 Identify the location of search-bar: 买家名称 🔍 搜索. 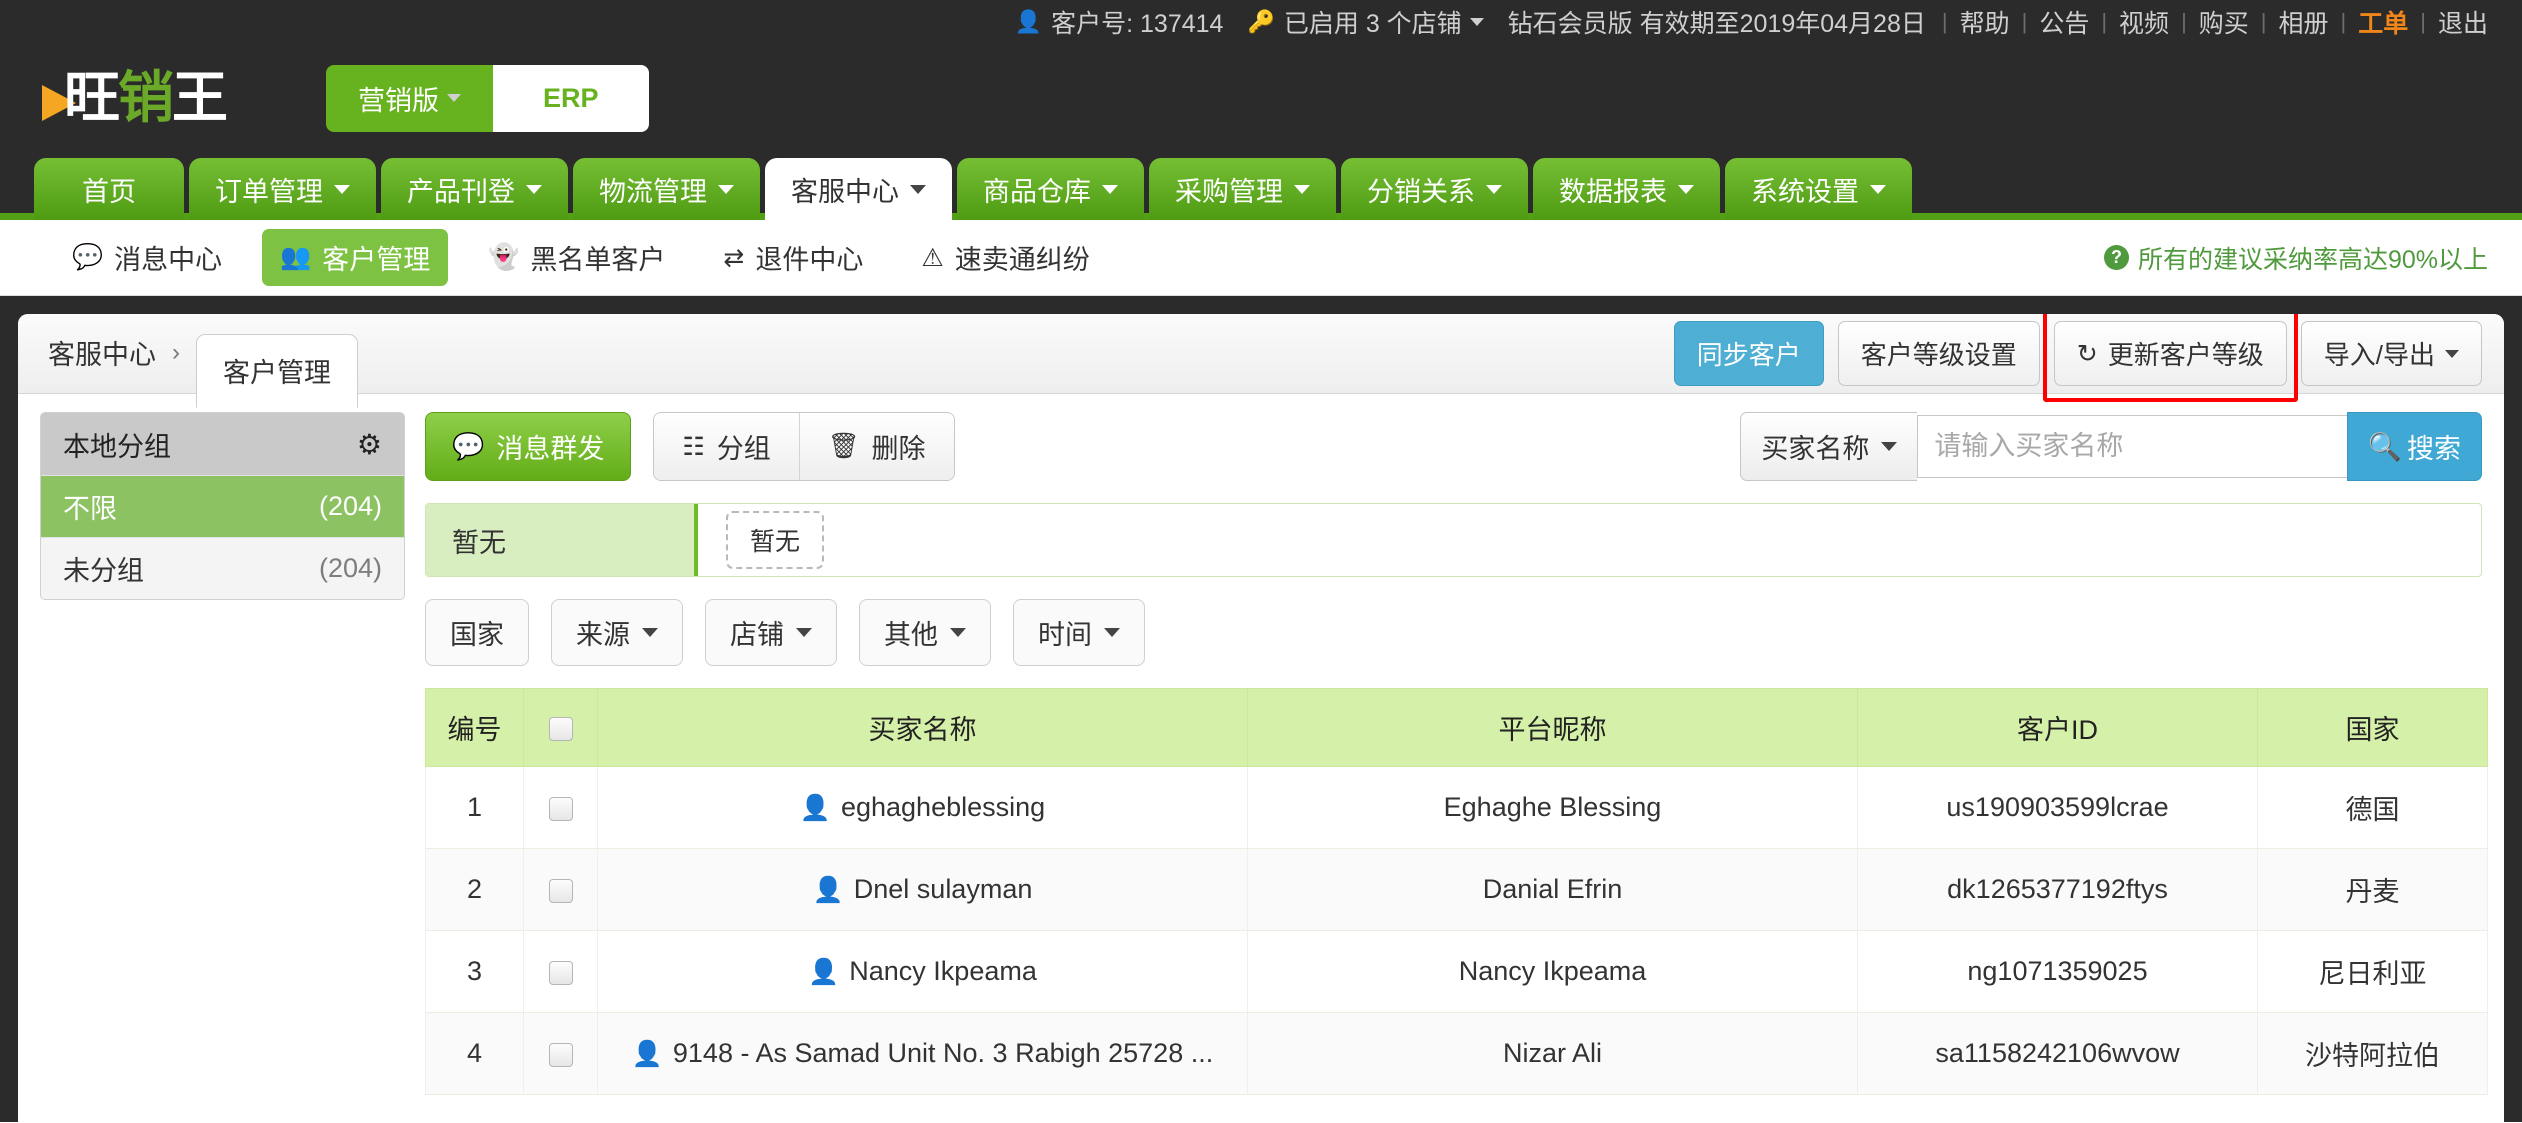
(2111, 446).